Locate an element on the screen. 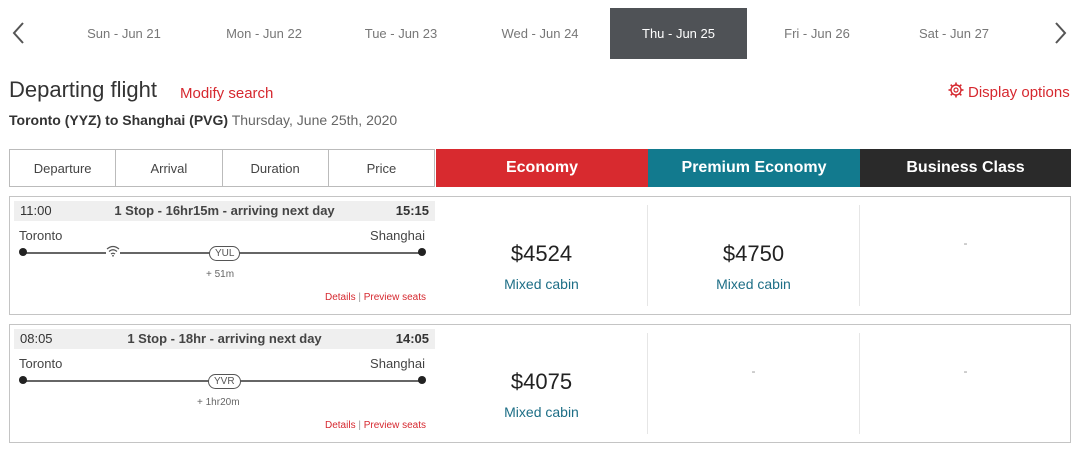 The height and width of the screenshot is (450, 1080). premium-fare-column: $4750 Mixed cabin is located at coordinates (754, 255).